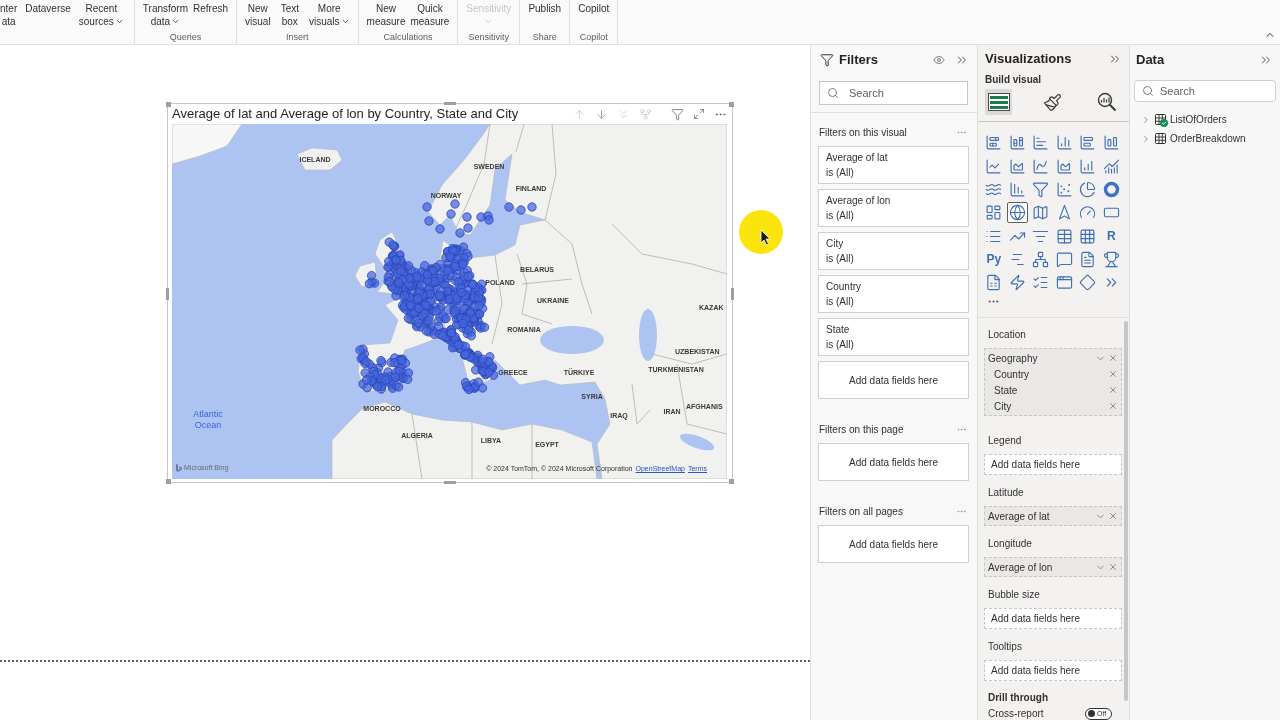  Describe the element at coordinates (994, 259) in the screenshot. I see `visual-type-button: Py` at that location.